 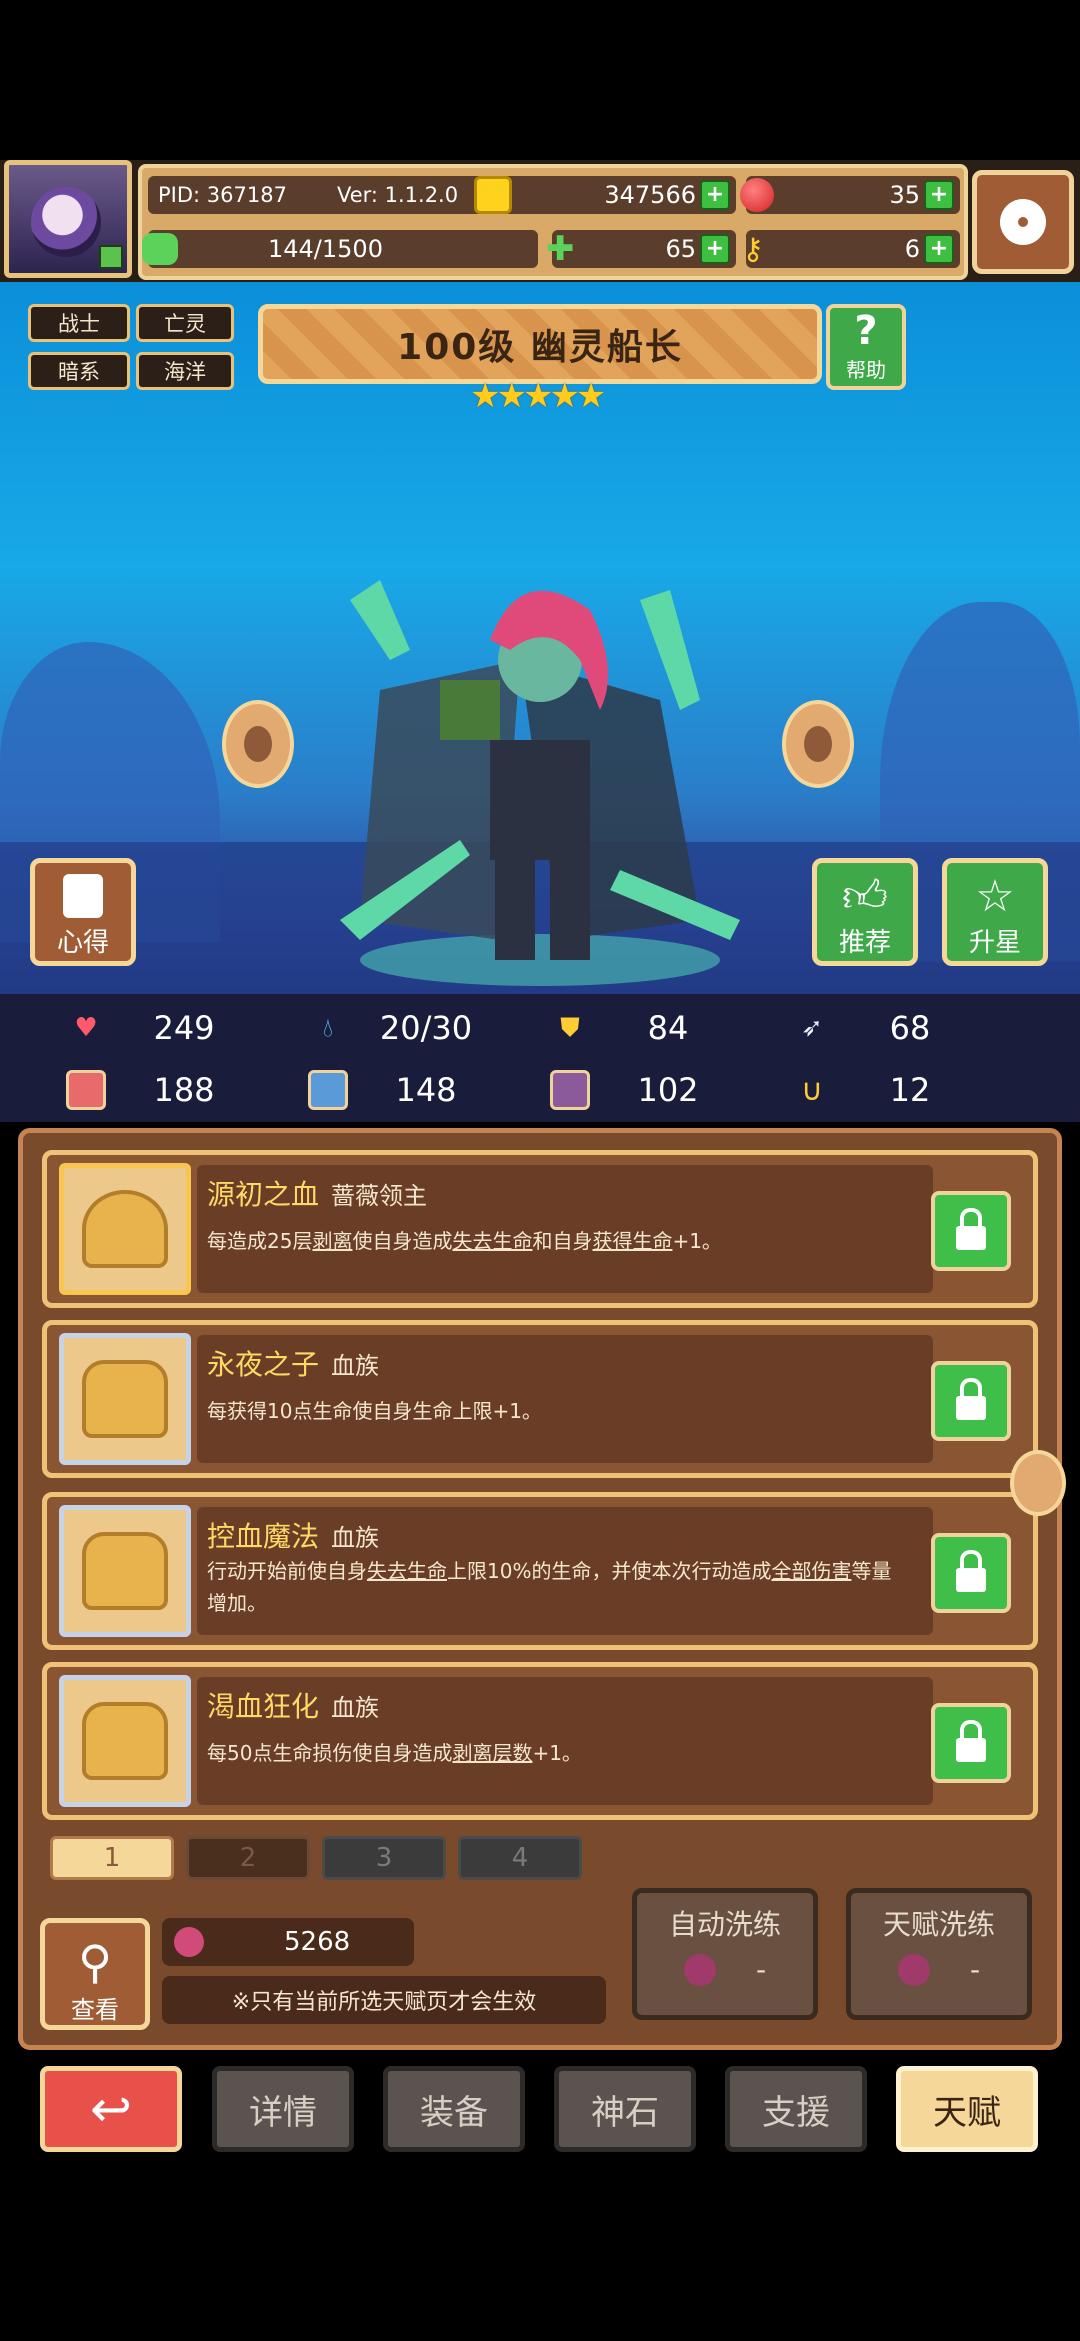 What do you see at coordinates (570, 1090) in the screenshot?
I see `stairs-icon` at bounding box center [570, 1090].